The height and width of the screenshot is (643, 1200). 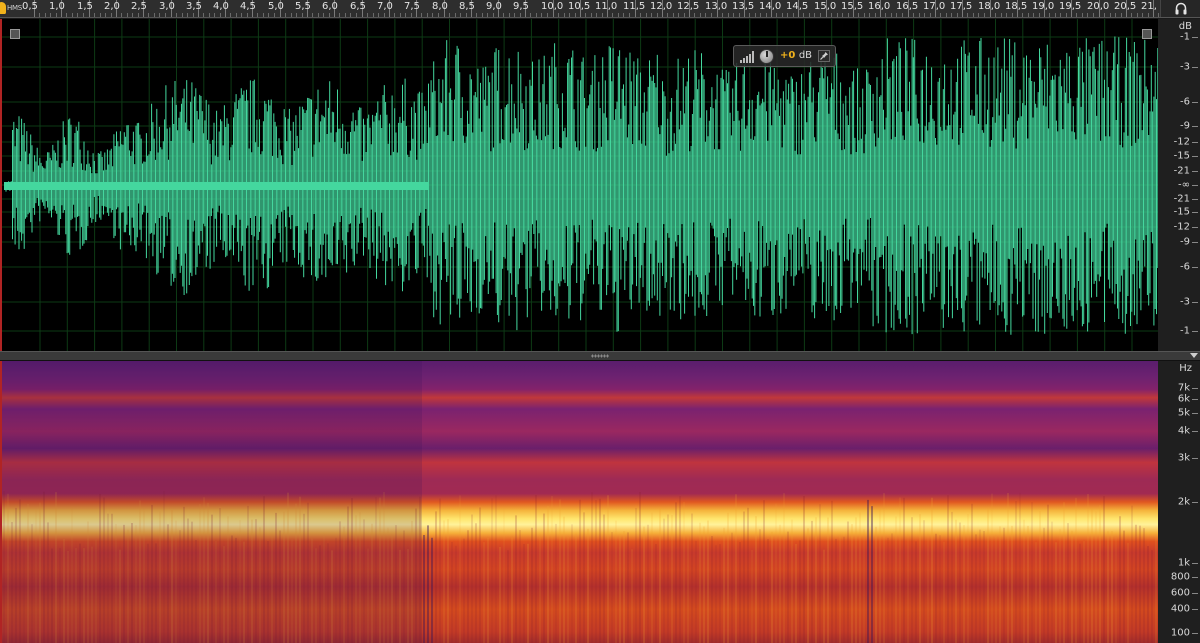 What do you see at coordinates (221, 6) in the screenshot?
I see `ruler-label: 4,0` at bounding box center [221, 6].